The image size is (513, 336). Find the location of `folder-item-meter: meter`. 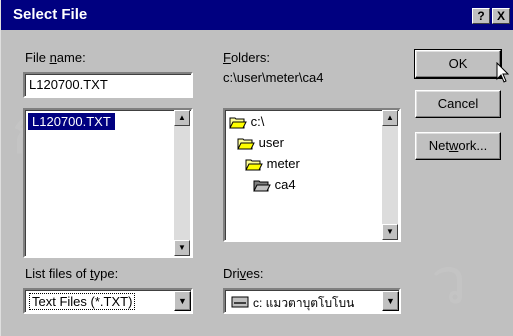

folder-item-meter: meter is located at coordinates (272, 163).